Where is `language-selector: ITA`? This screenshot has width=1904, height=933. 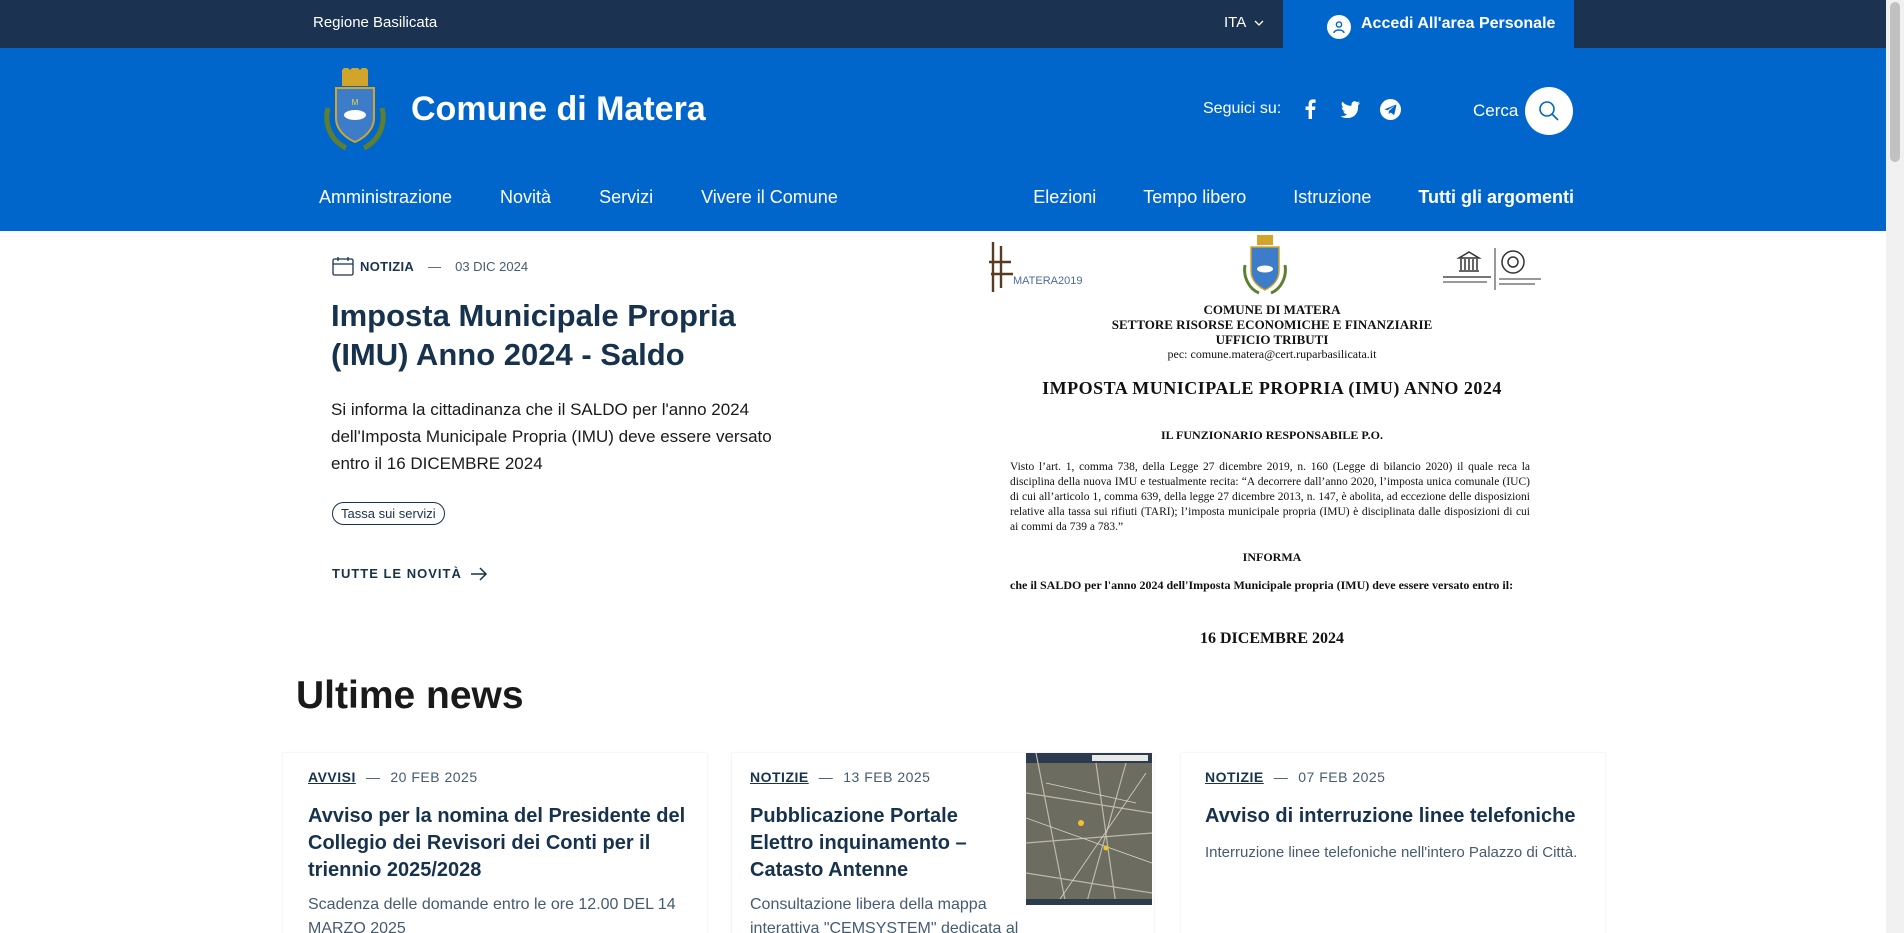 language-selector: ITA is located at coordinates (1244, 22).